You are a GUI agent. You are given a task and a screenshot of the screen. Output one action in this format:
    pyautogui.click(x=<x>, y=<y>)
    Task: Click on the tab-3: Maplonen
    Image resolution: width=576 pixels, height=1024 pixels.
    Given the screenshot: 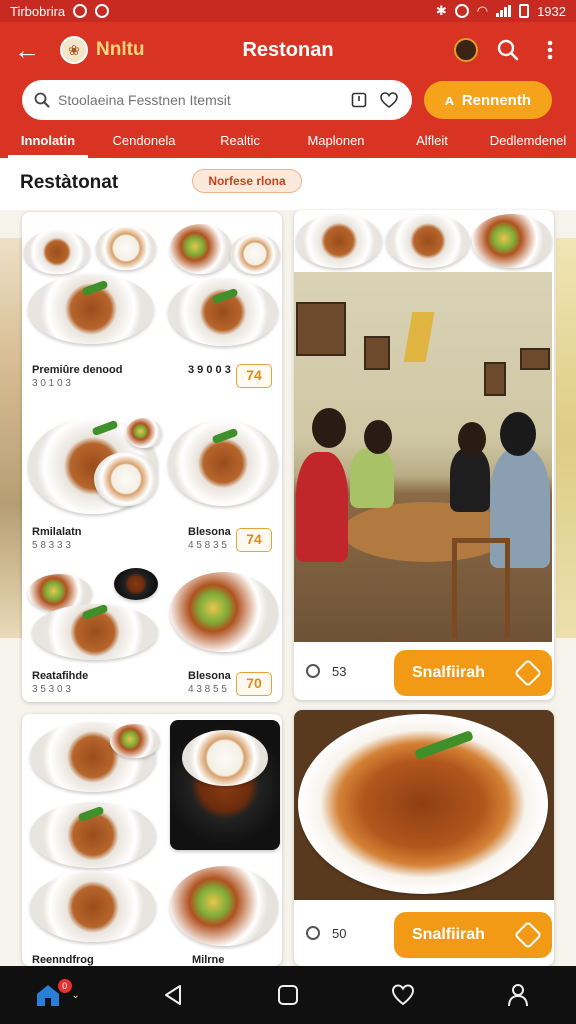 What is the action you would take?
    pyautogui.click(x=336, y=141)
    